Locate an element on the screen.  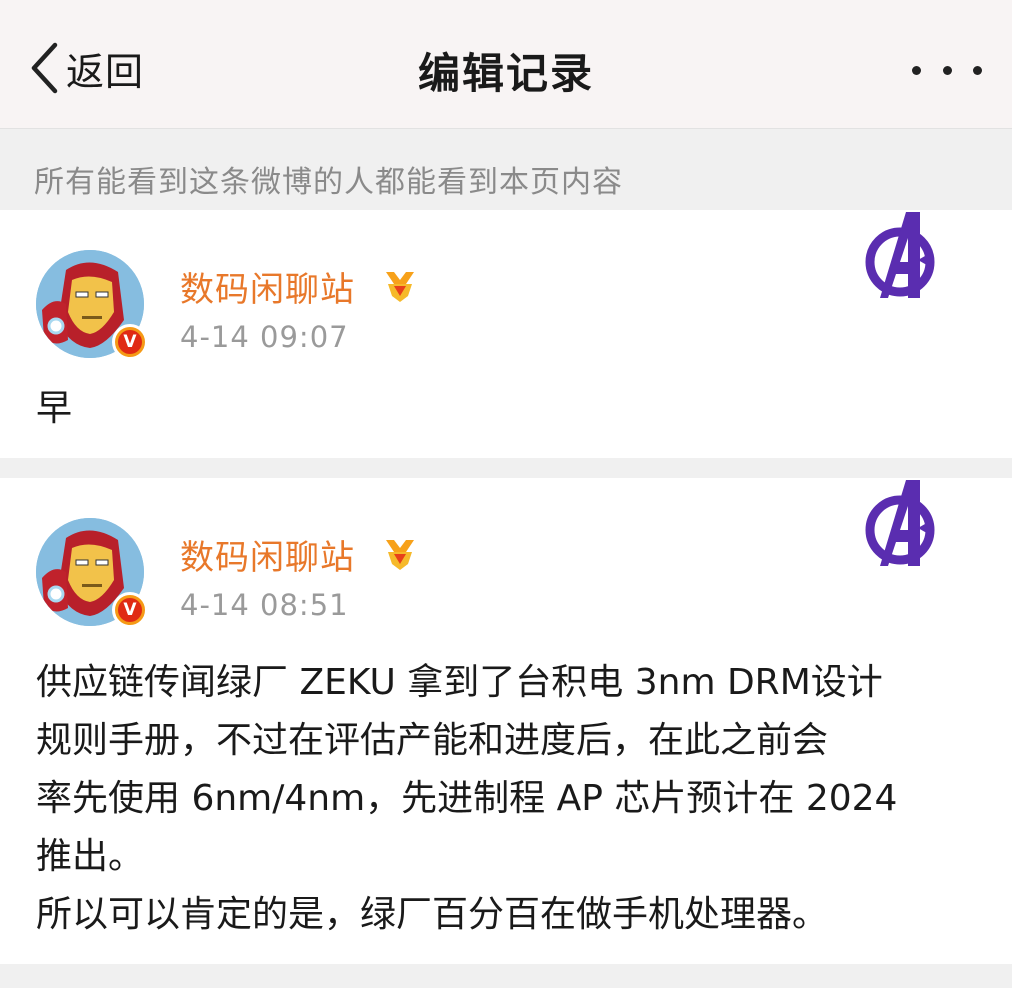
post-content: 早 is located at coordinates (511, 409).